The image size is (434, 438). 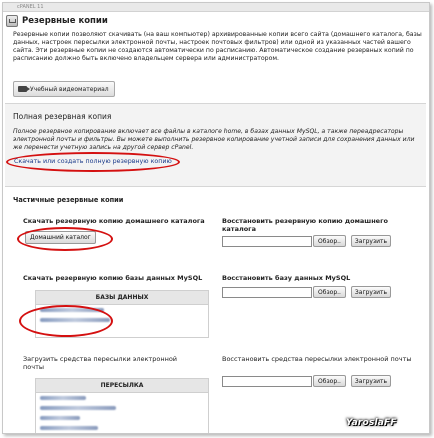 I want to click on video-tutorial-label: Учебный видеоматериал, so click(x=69, y=89).